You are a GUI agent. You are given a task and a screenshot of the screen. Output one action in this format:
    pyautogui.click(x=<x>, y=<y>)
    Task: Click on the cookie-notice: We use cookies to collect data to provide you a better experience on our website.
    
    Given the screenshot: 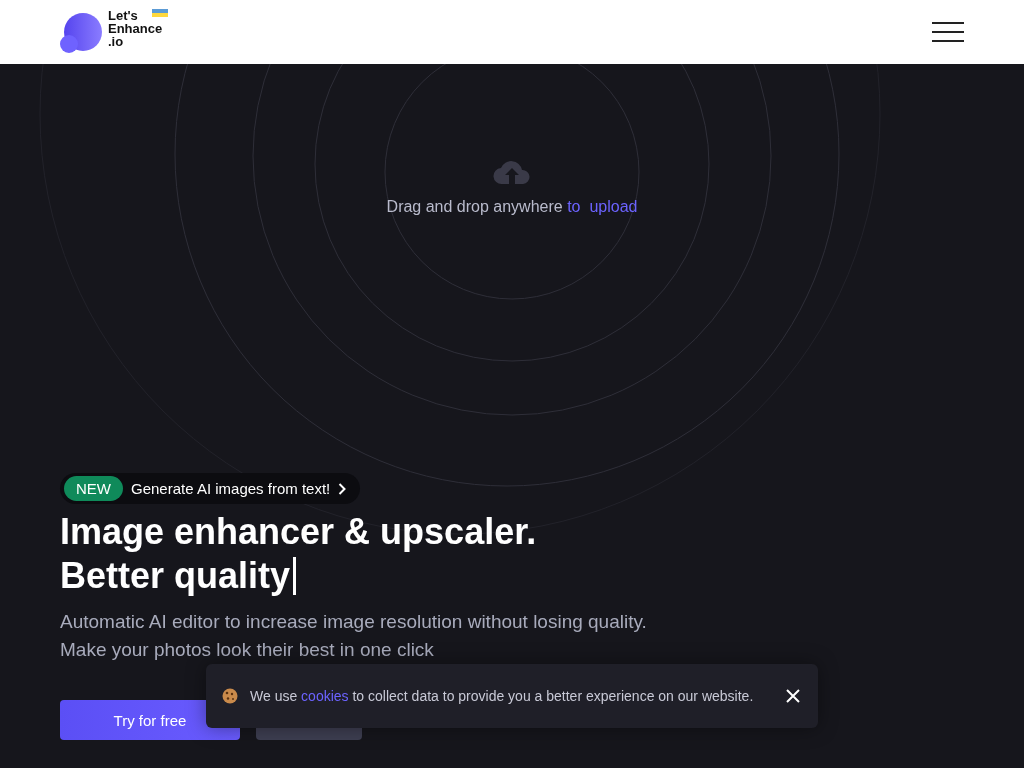 What is the action you would take?
    pyautogui.click(x=502, y=696)
    